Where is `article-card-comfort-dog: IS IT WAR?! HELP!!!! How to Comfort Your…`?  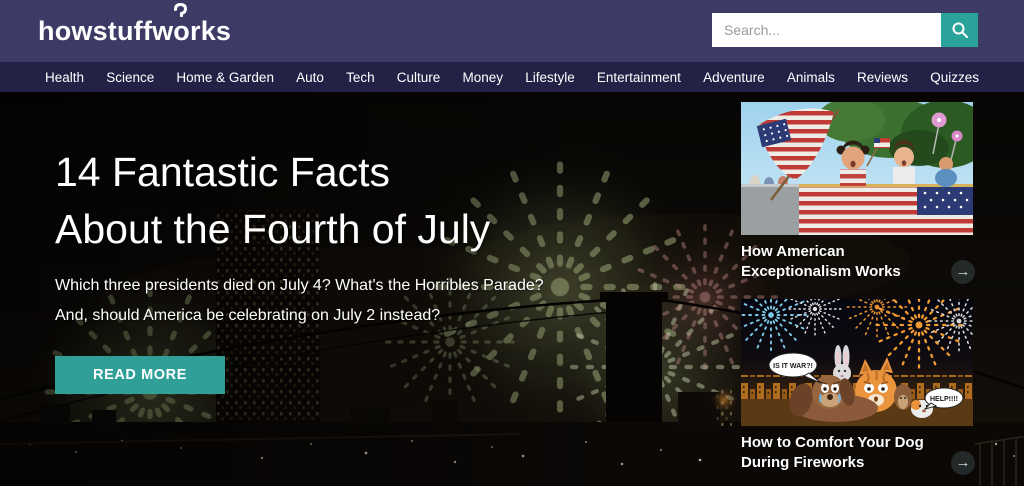
article-card-comfort-dog: IS IT WAR?! HELP!!!! How to Comfort Your… is located at coordinates (858, 388).